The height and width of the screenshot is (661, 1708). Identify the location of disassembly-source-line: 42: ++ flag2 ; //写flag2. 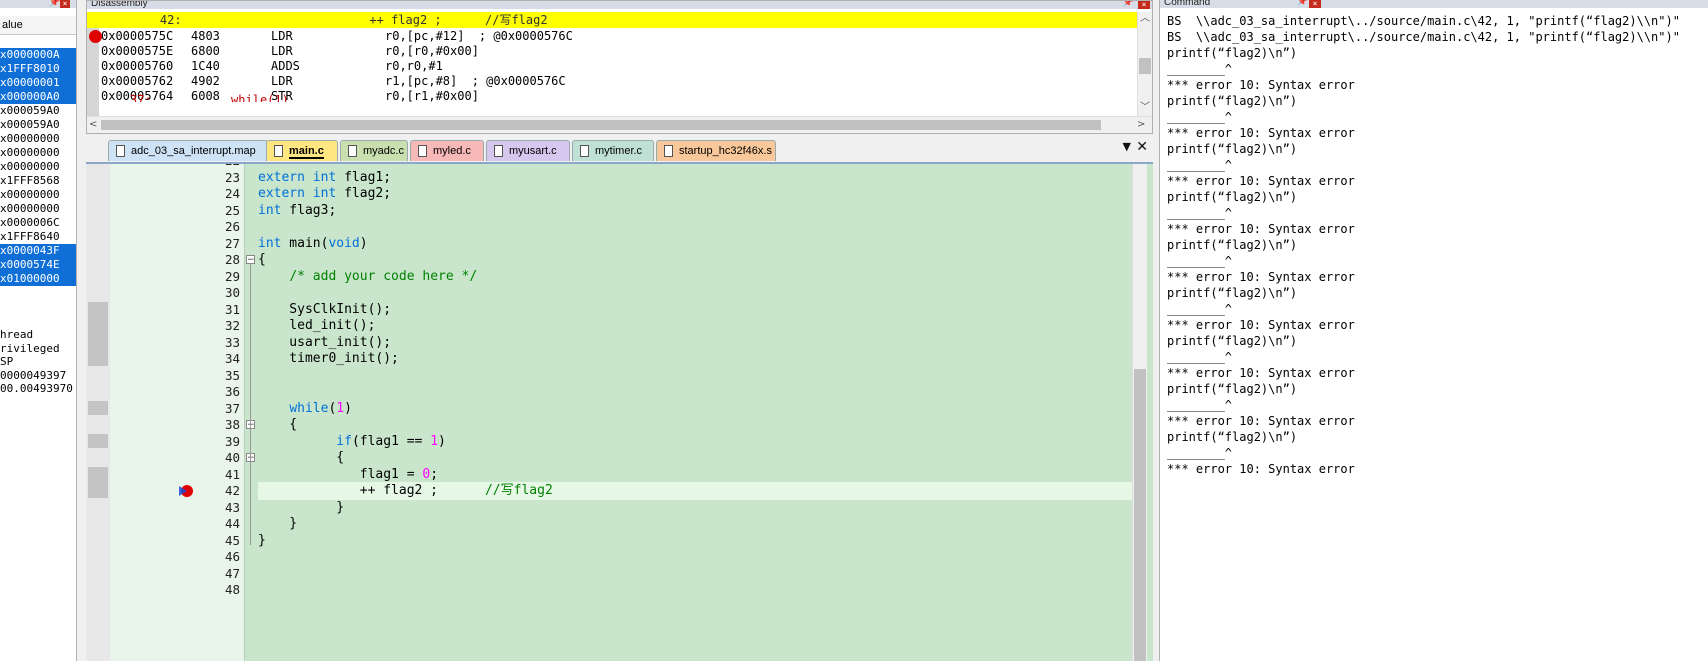
(612, 20).